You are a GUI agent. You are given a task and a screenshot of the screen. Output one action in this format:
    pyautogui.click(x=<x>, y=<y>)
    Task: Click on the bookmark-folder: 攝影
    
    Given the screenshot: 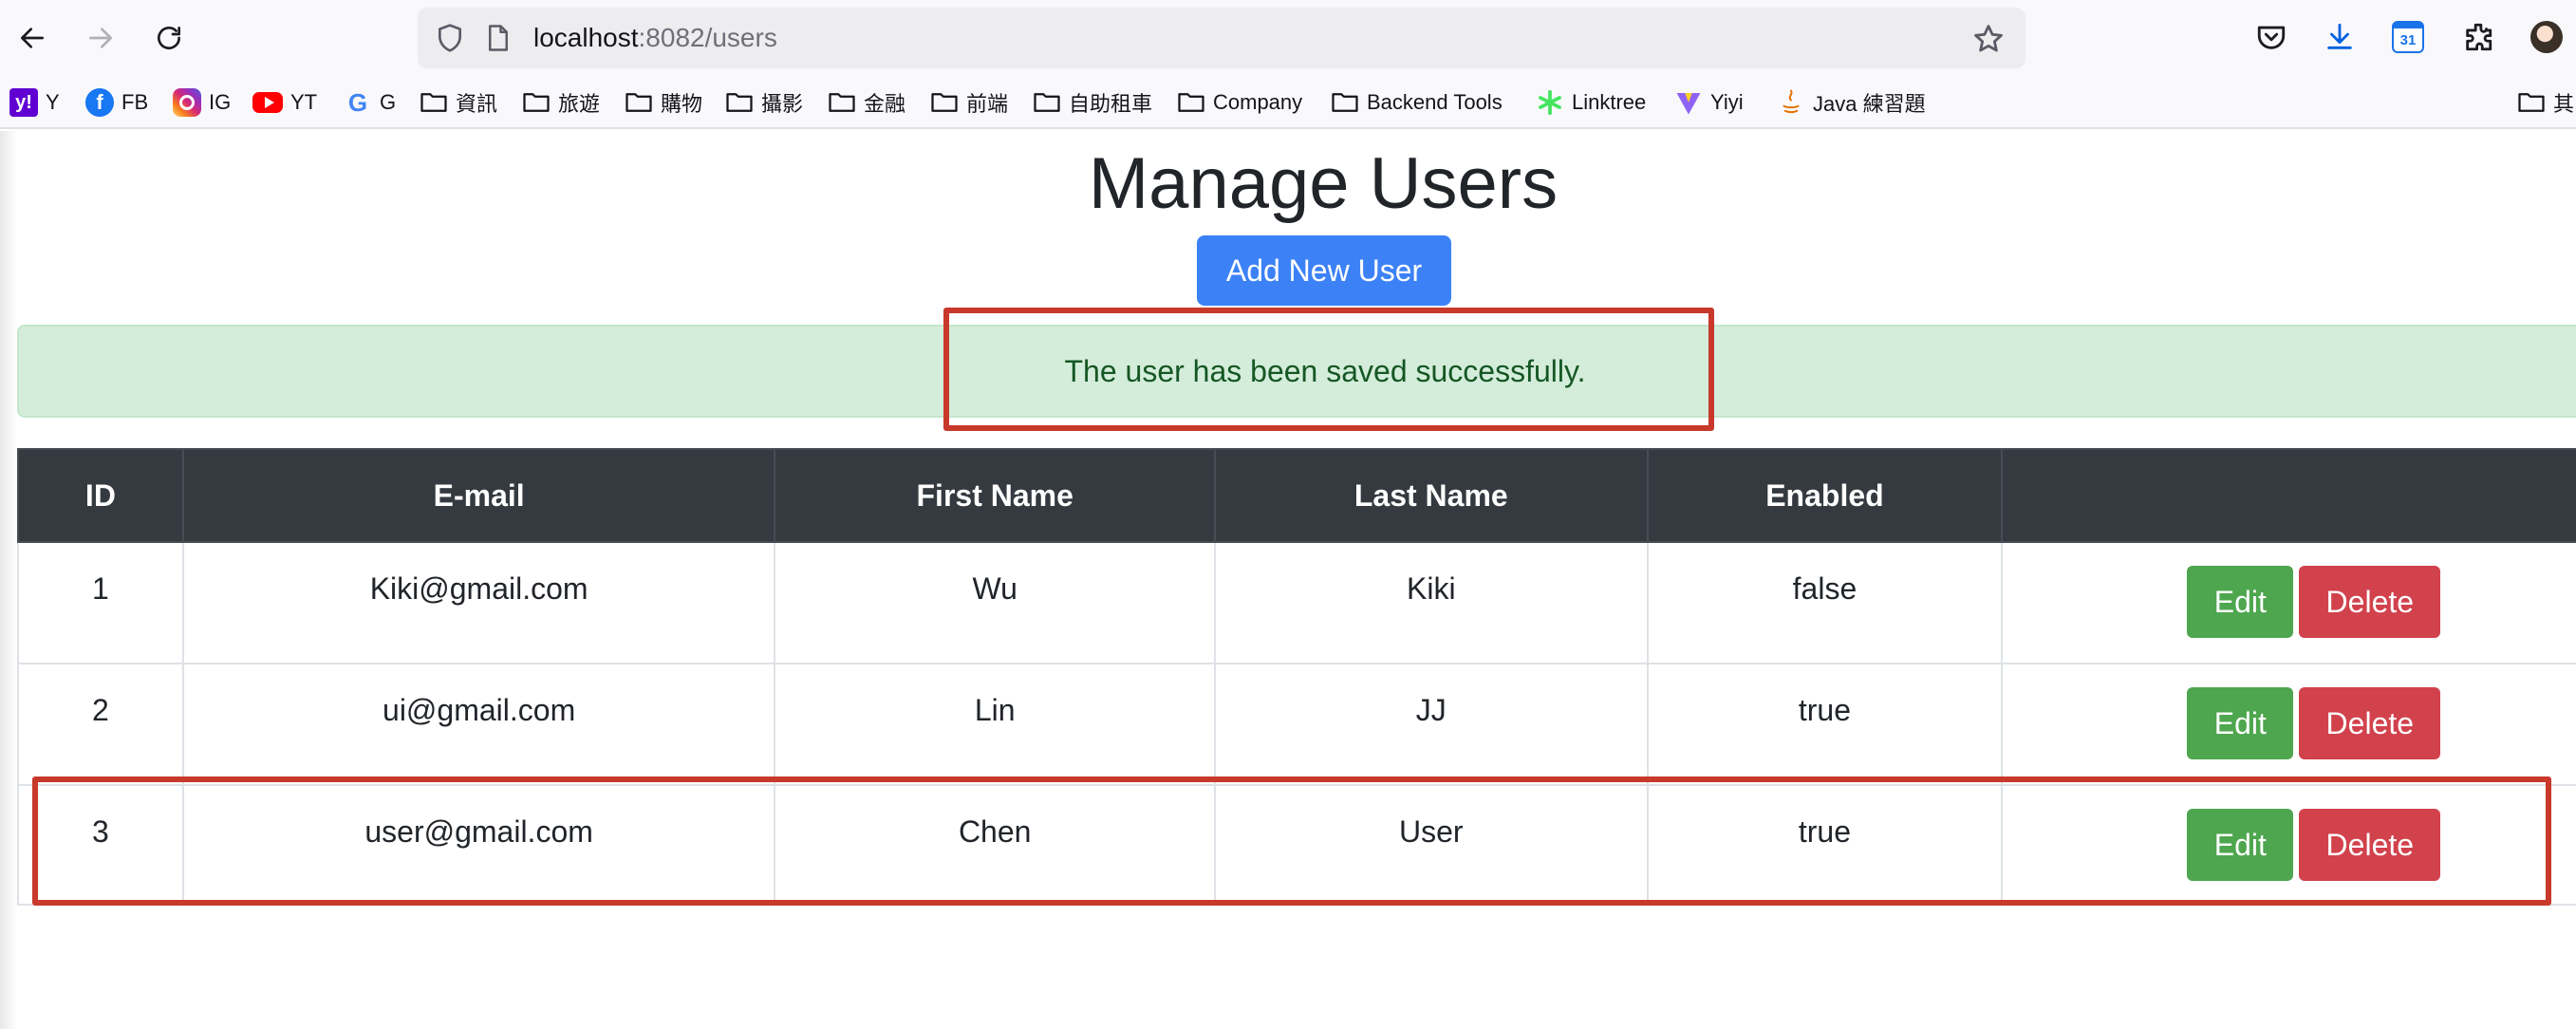 What is the action you would take?
    pyautogui.click(x=764, y=102)
    